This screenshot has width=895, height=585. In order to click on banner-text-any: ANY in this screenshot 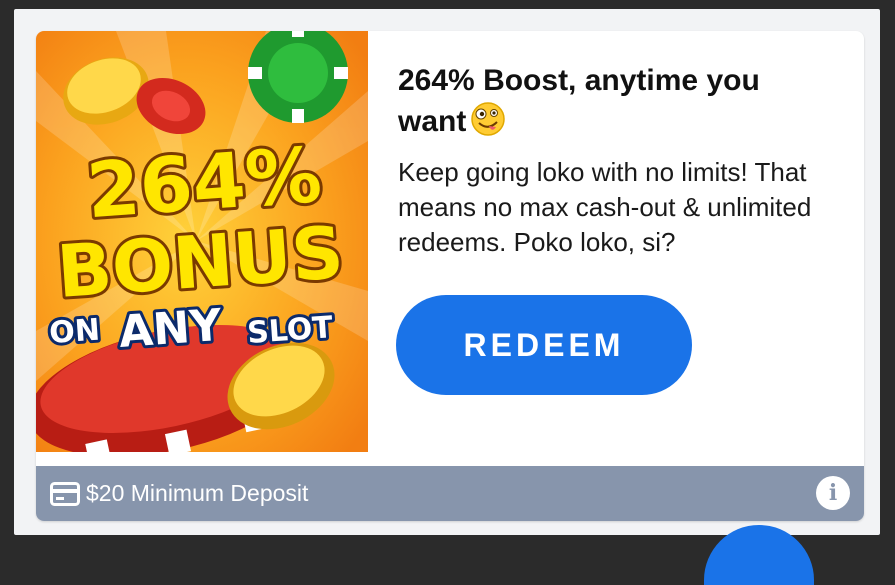, I will do `click(170, 329)`.